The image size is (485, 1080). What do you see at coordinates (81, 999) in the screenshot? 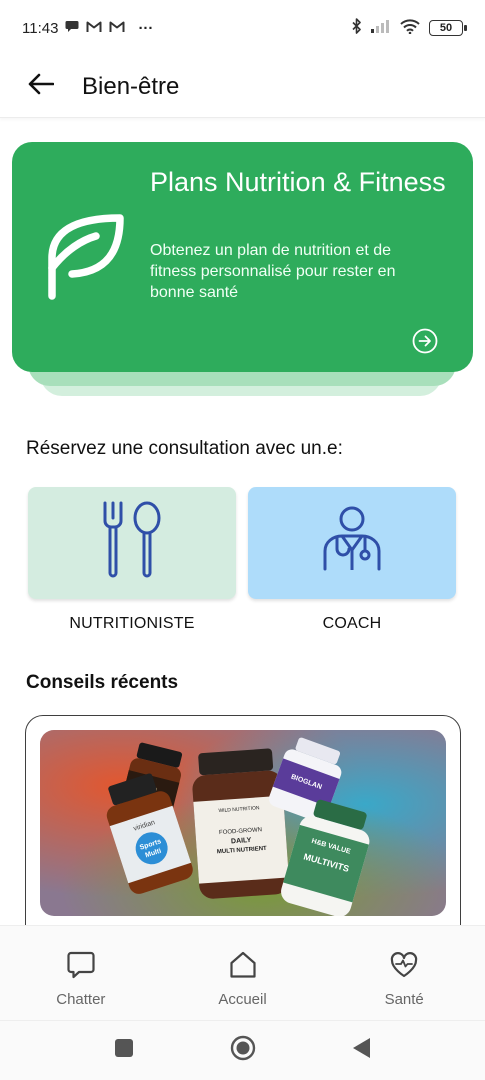
I see `nav-label-chatter: Chatter` at bounding box center [81, 999].